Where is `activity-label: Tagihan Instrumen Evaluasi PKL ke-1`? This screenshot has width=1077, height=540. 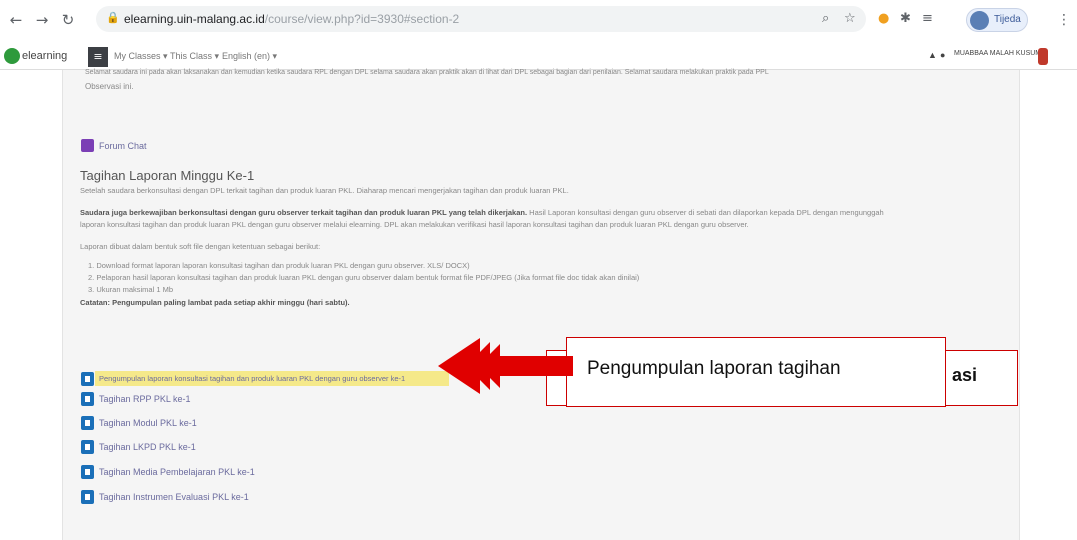 activity-label: Tagihan Instrumen Evaluasi PKL ke-1 is located at coordinates (174, 497).